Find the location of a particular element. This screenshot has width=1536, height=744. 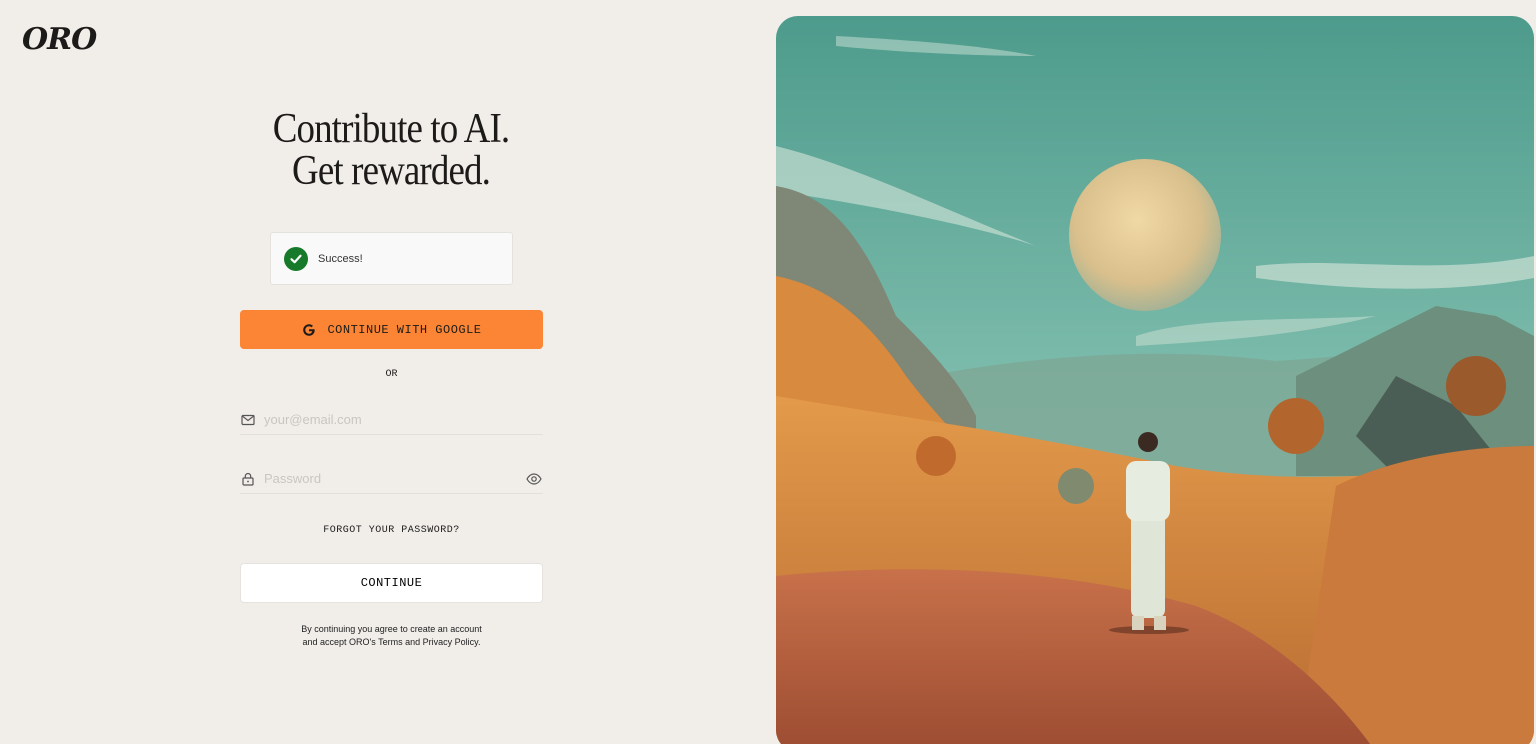

headline: Contribute to AI. Get rewarded. is located at coordinates (391, 150).